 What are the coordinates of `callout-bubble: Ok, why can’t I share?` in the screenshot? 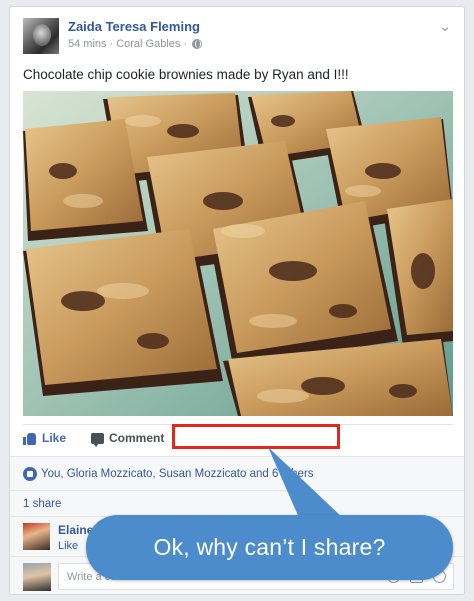 It's located at (269, 547).